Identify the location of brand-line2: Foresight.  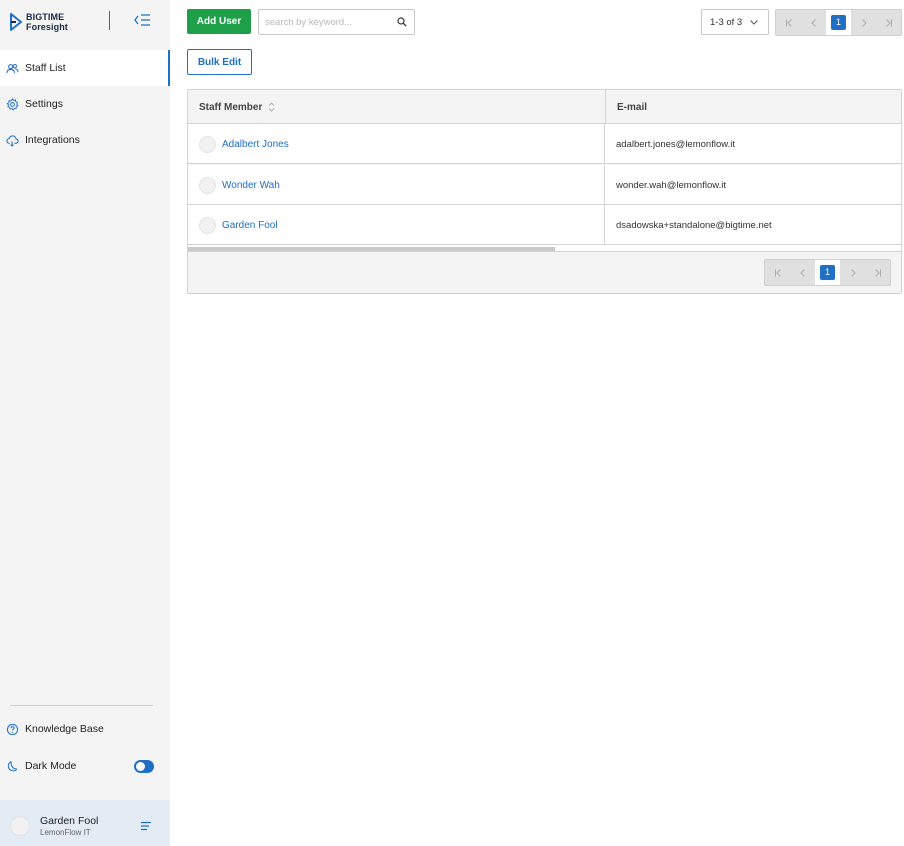
(47, 27).